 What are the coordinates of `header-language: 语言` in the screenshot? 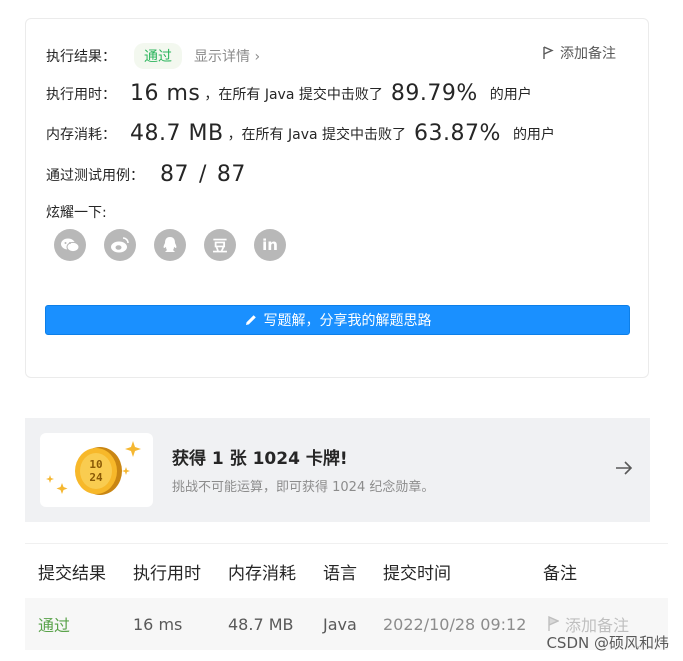 It's located at (340, 574).